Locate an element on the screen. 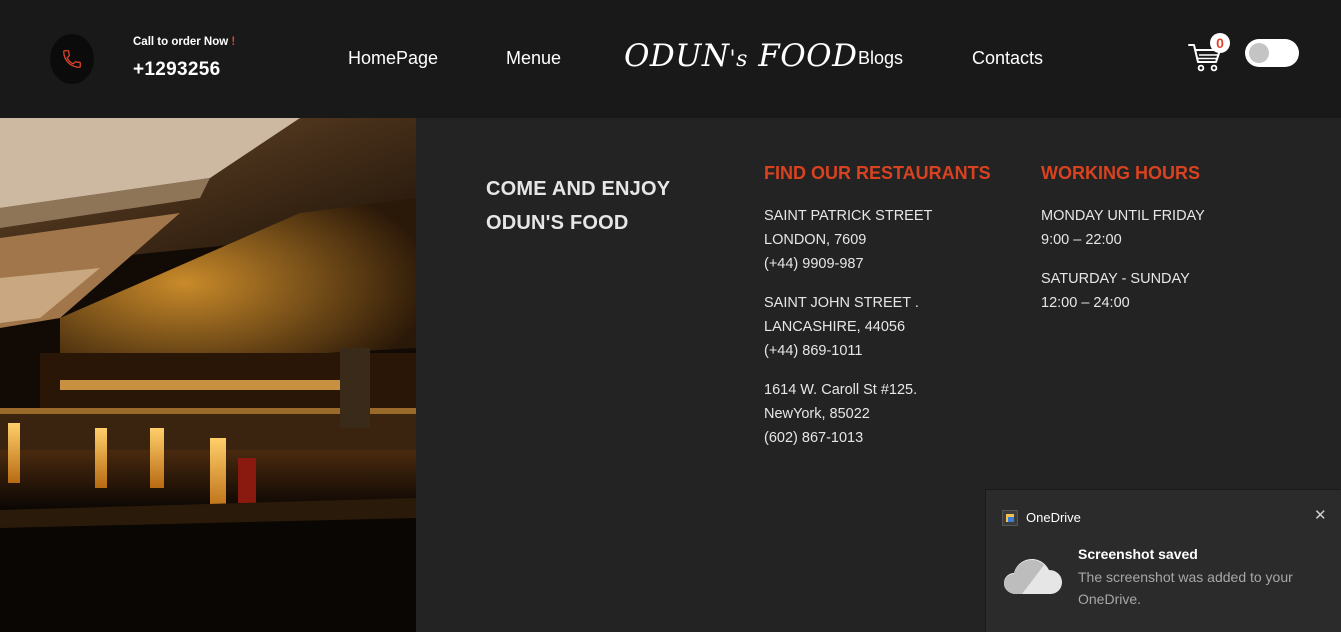  location-street: SAINT PATRICK STREET is located at coordinates (848, 216).